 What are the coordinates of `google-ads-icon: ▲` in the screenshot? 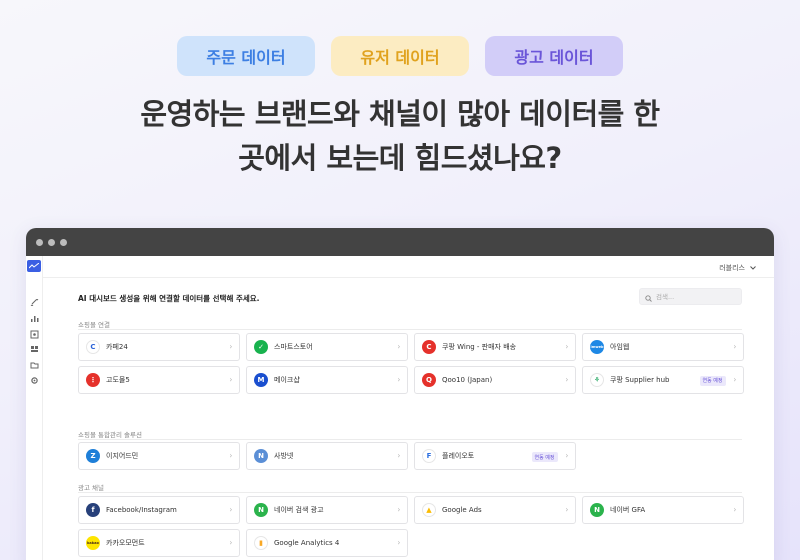 It's located at (429, 510).